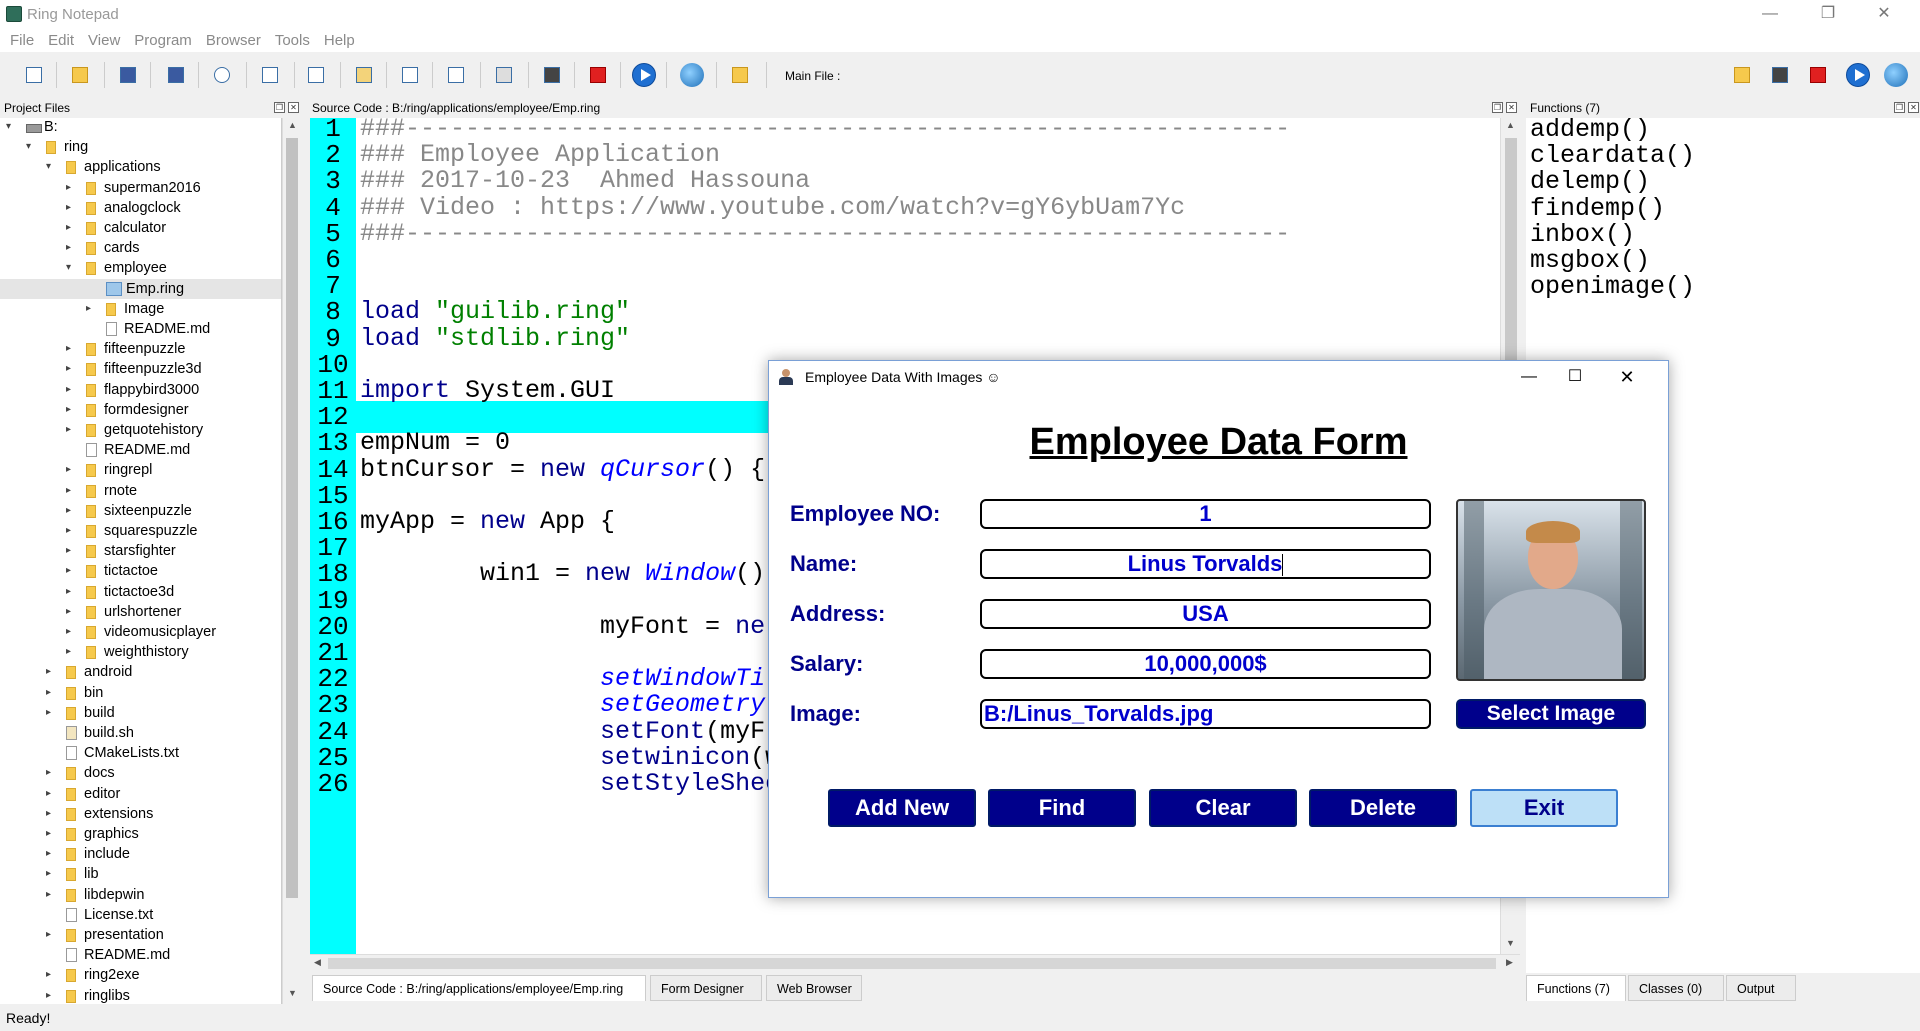 The image size is (1920, 1031). I want to click on menu-program: Program, so click(163, 40).